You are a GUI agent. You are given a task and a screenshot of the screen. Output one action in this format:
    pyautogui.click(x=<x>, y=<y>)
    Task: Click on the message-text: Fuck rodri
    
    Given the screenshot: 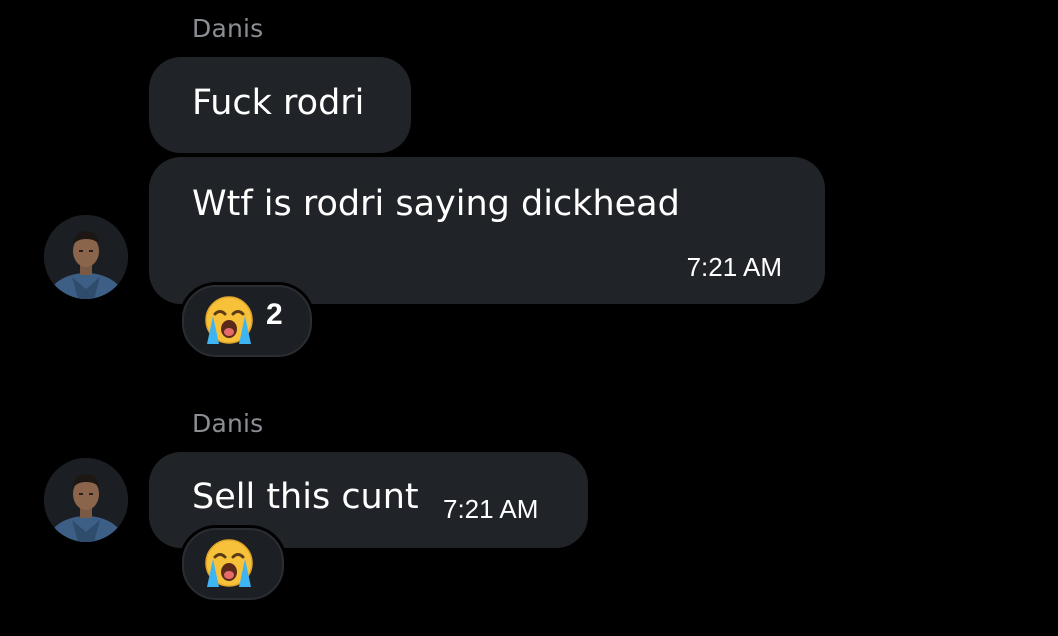 What is the action you would take?
    pyautogui.click(x=278, y=103)
    